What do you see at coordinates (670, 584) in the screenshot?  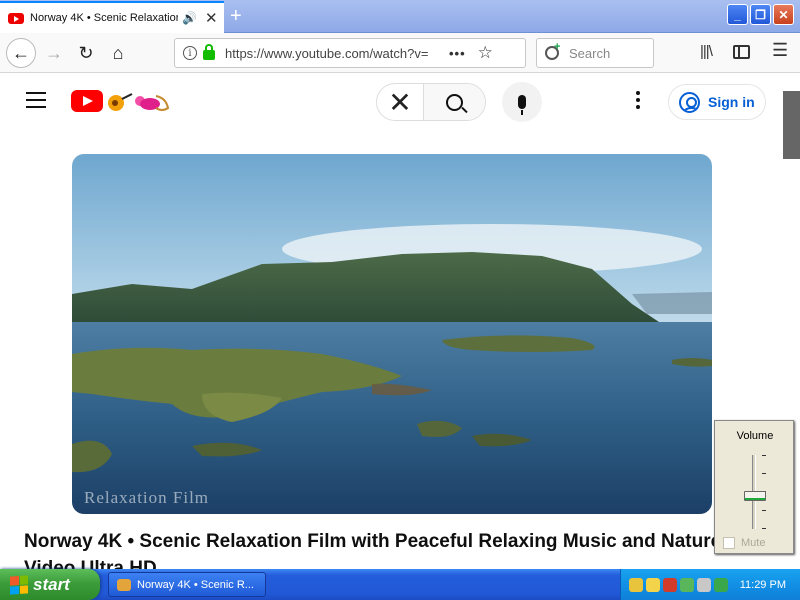 I see `tray-alert-icon` at bounding box center [670, 584].